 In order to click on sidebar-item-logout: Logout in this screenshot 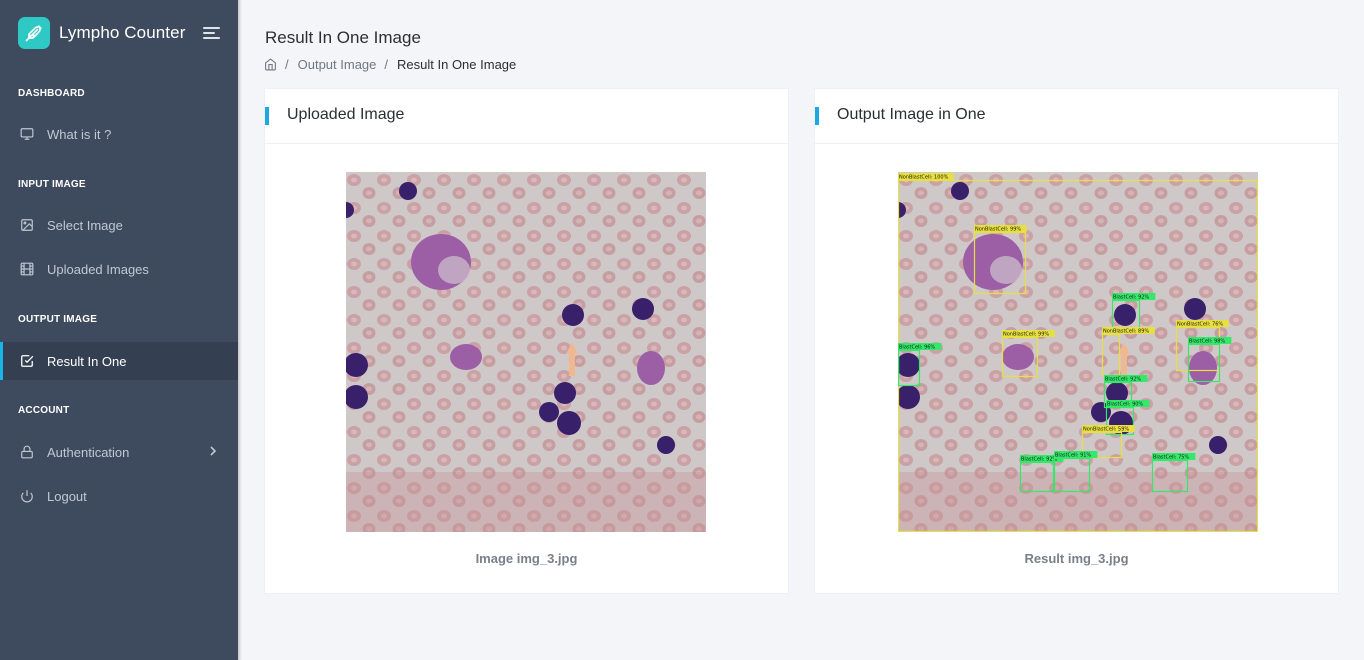, I will do `click(119, 496)`.